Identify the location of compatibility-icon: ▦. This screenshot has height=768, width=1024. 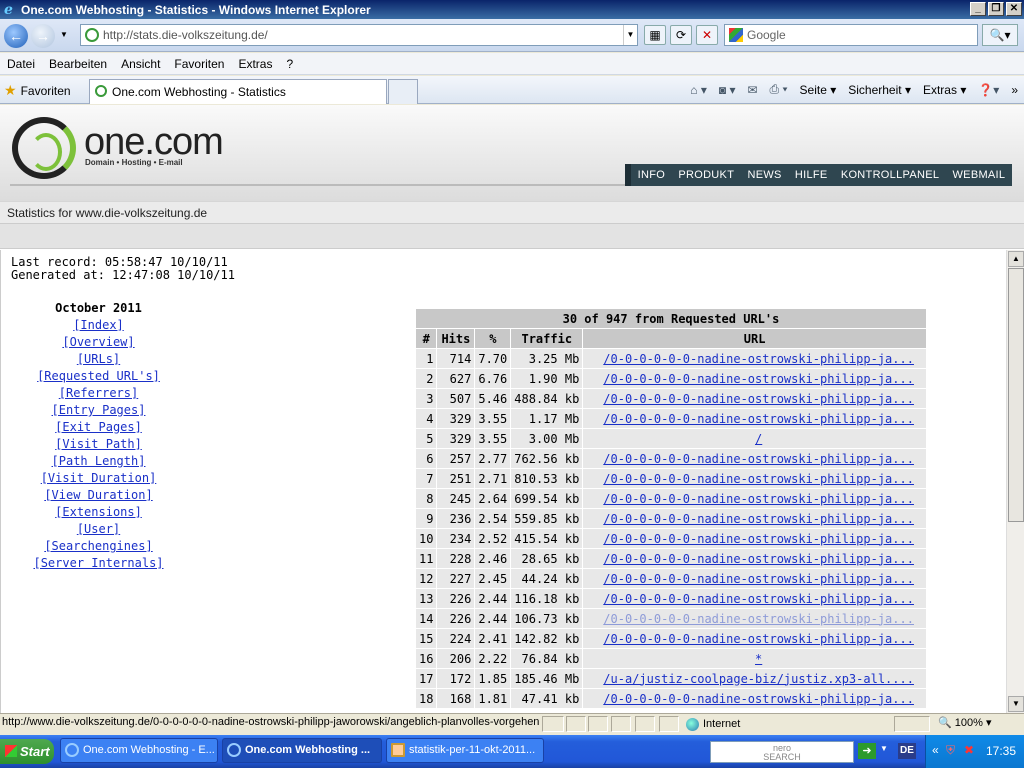
(655, 35).